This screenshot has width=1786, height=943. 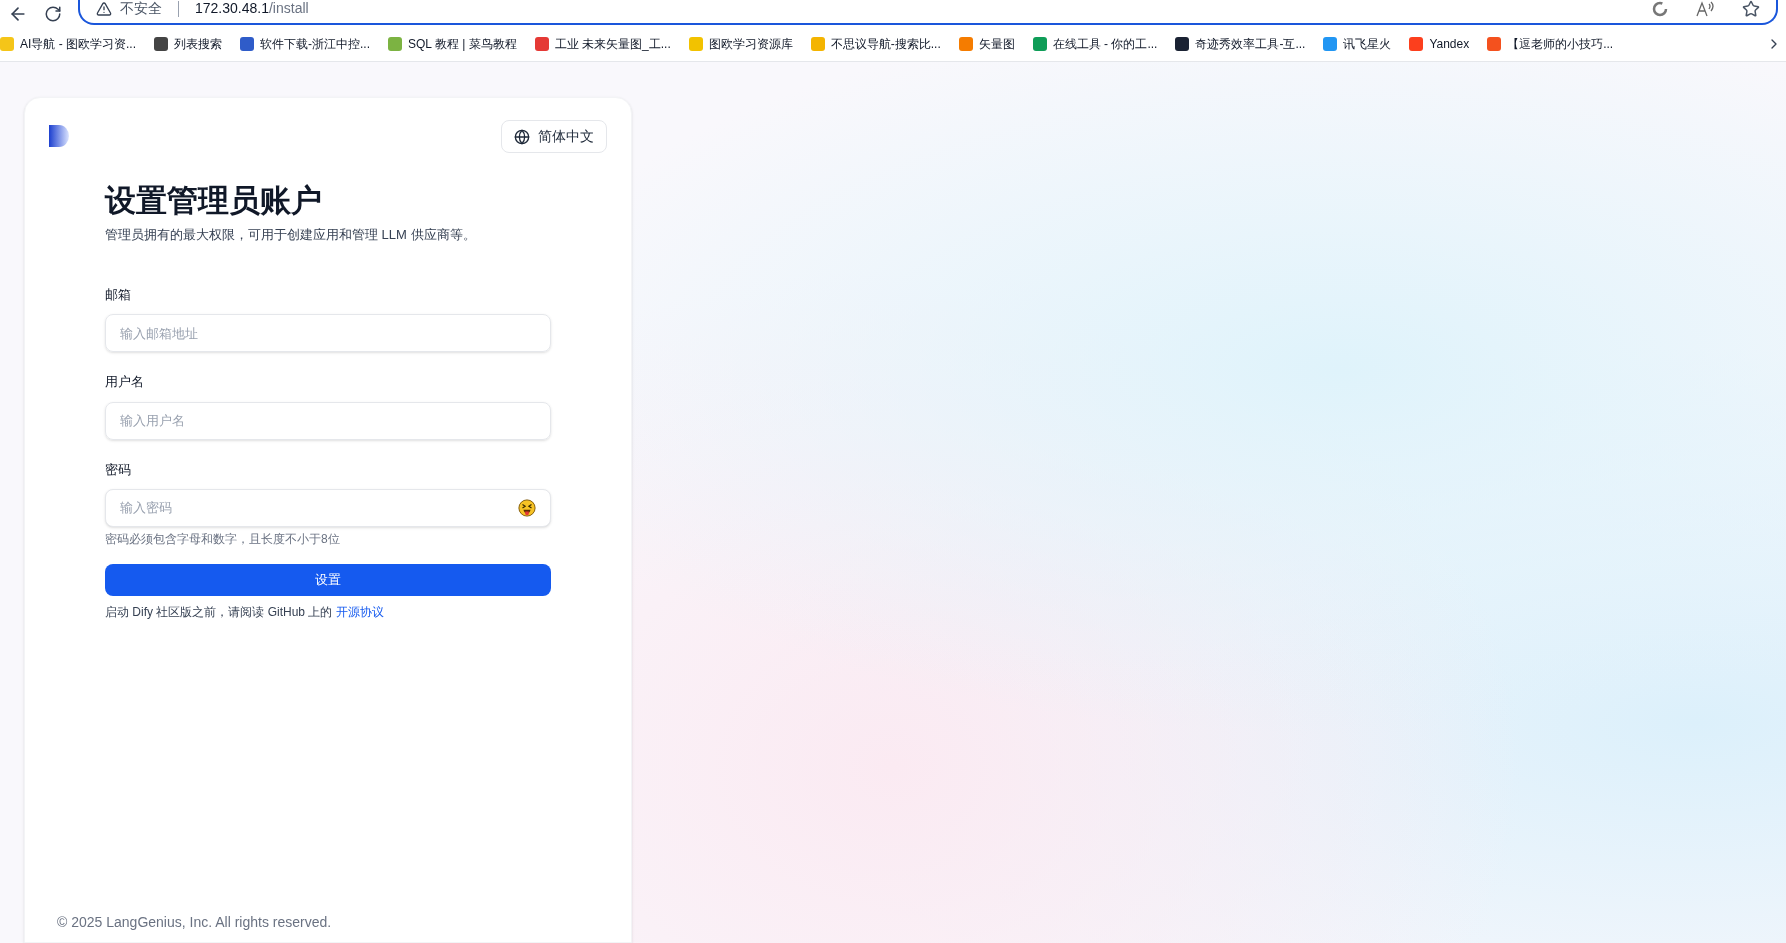 What do you see at coordinates (1439, 44) in the screenshot?
I see `bookmark: Yandex` at bounding box center [1439, 44].